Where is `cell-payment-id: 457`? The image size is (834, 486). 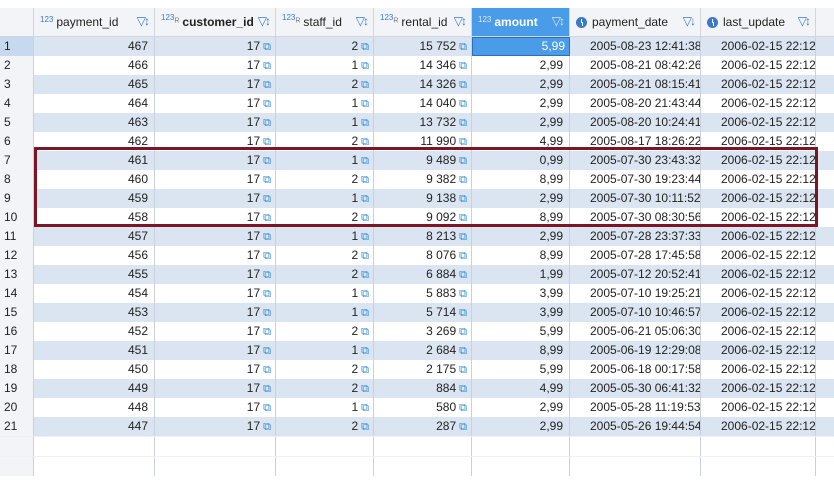
cell-payment-id: 457 is located at coordinates (94, 236).